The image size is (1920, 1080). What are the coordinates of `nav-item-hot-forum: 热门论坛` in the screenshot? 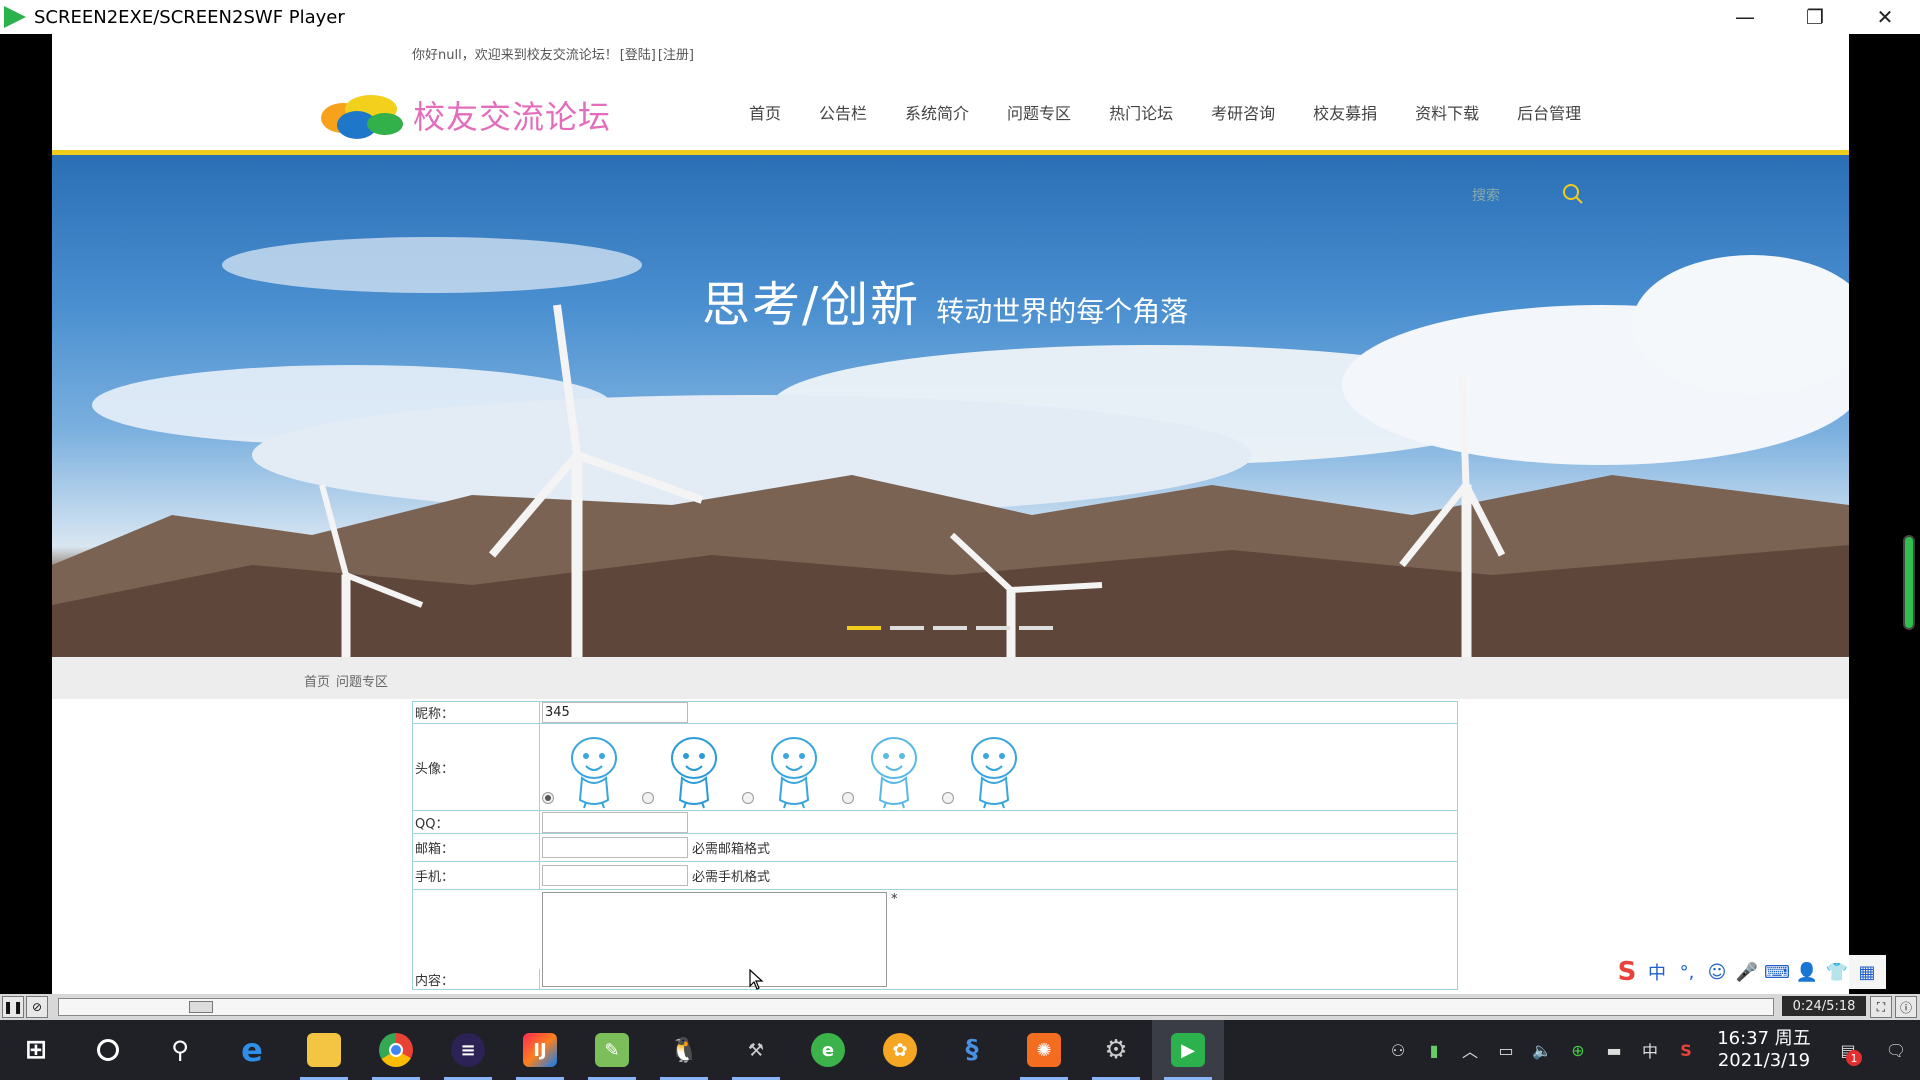 It's located at (1141, 112).